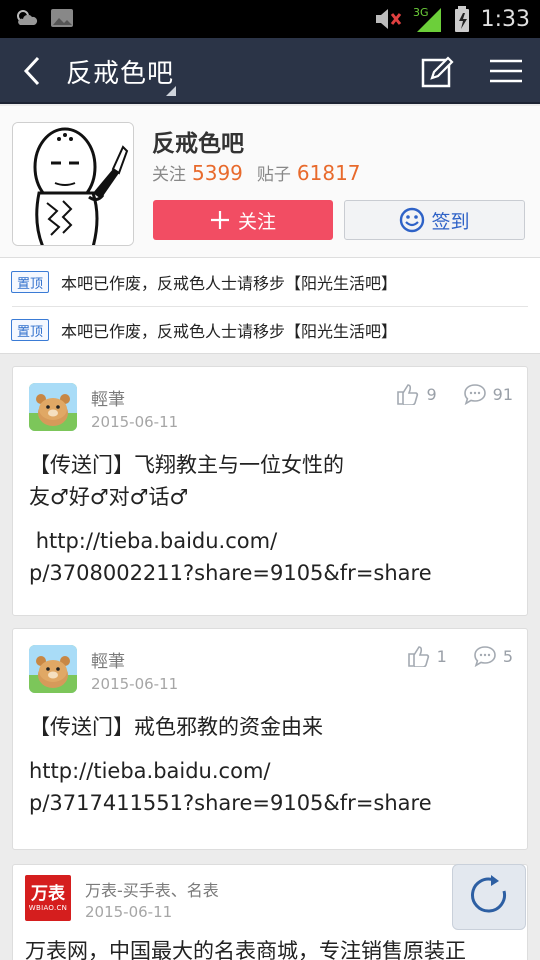 Image resolution: width=540 pixels, height=960 pixels. Describe the element at coordinates (441, 656) in the screenshot. I see `like-count: 1` at that location.